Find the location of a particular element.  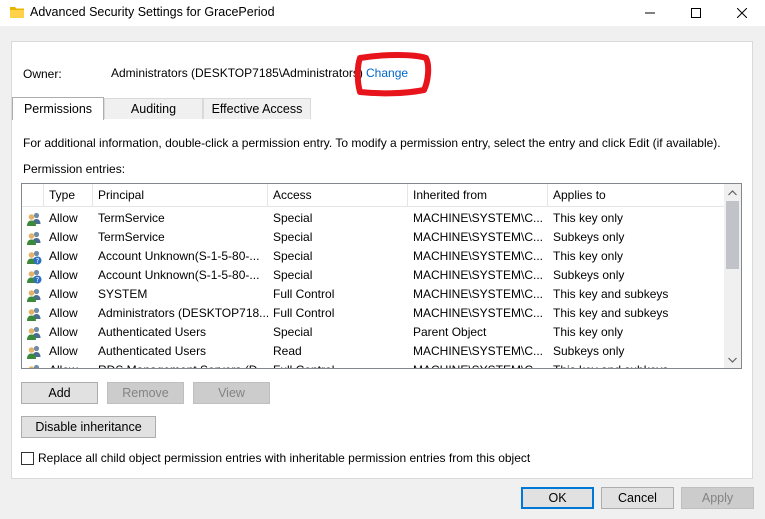

permission-entries-label: Permission entries: is located at coordinates (74, 169).